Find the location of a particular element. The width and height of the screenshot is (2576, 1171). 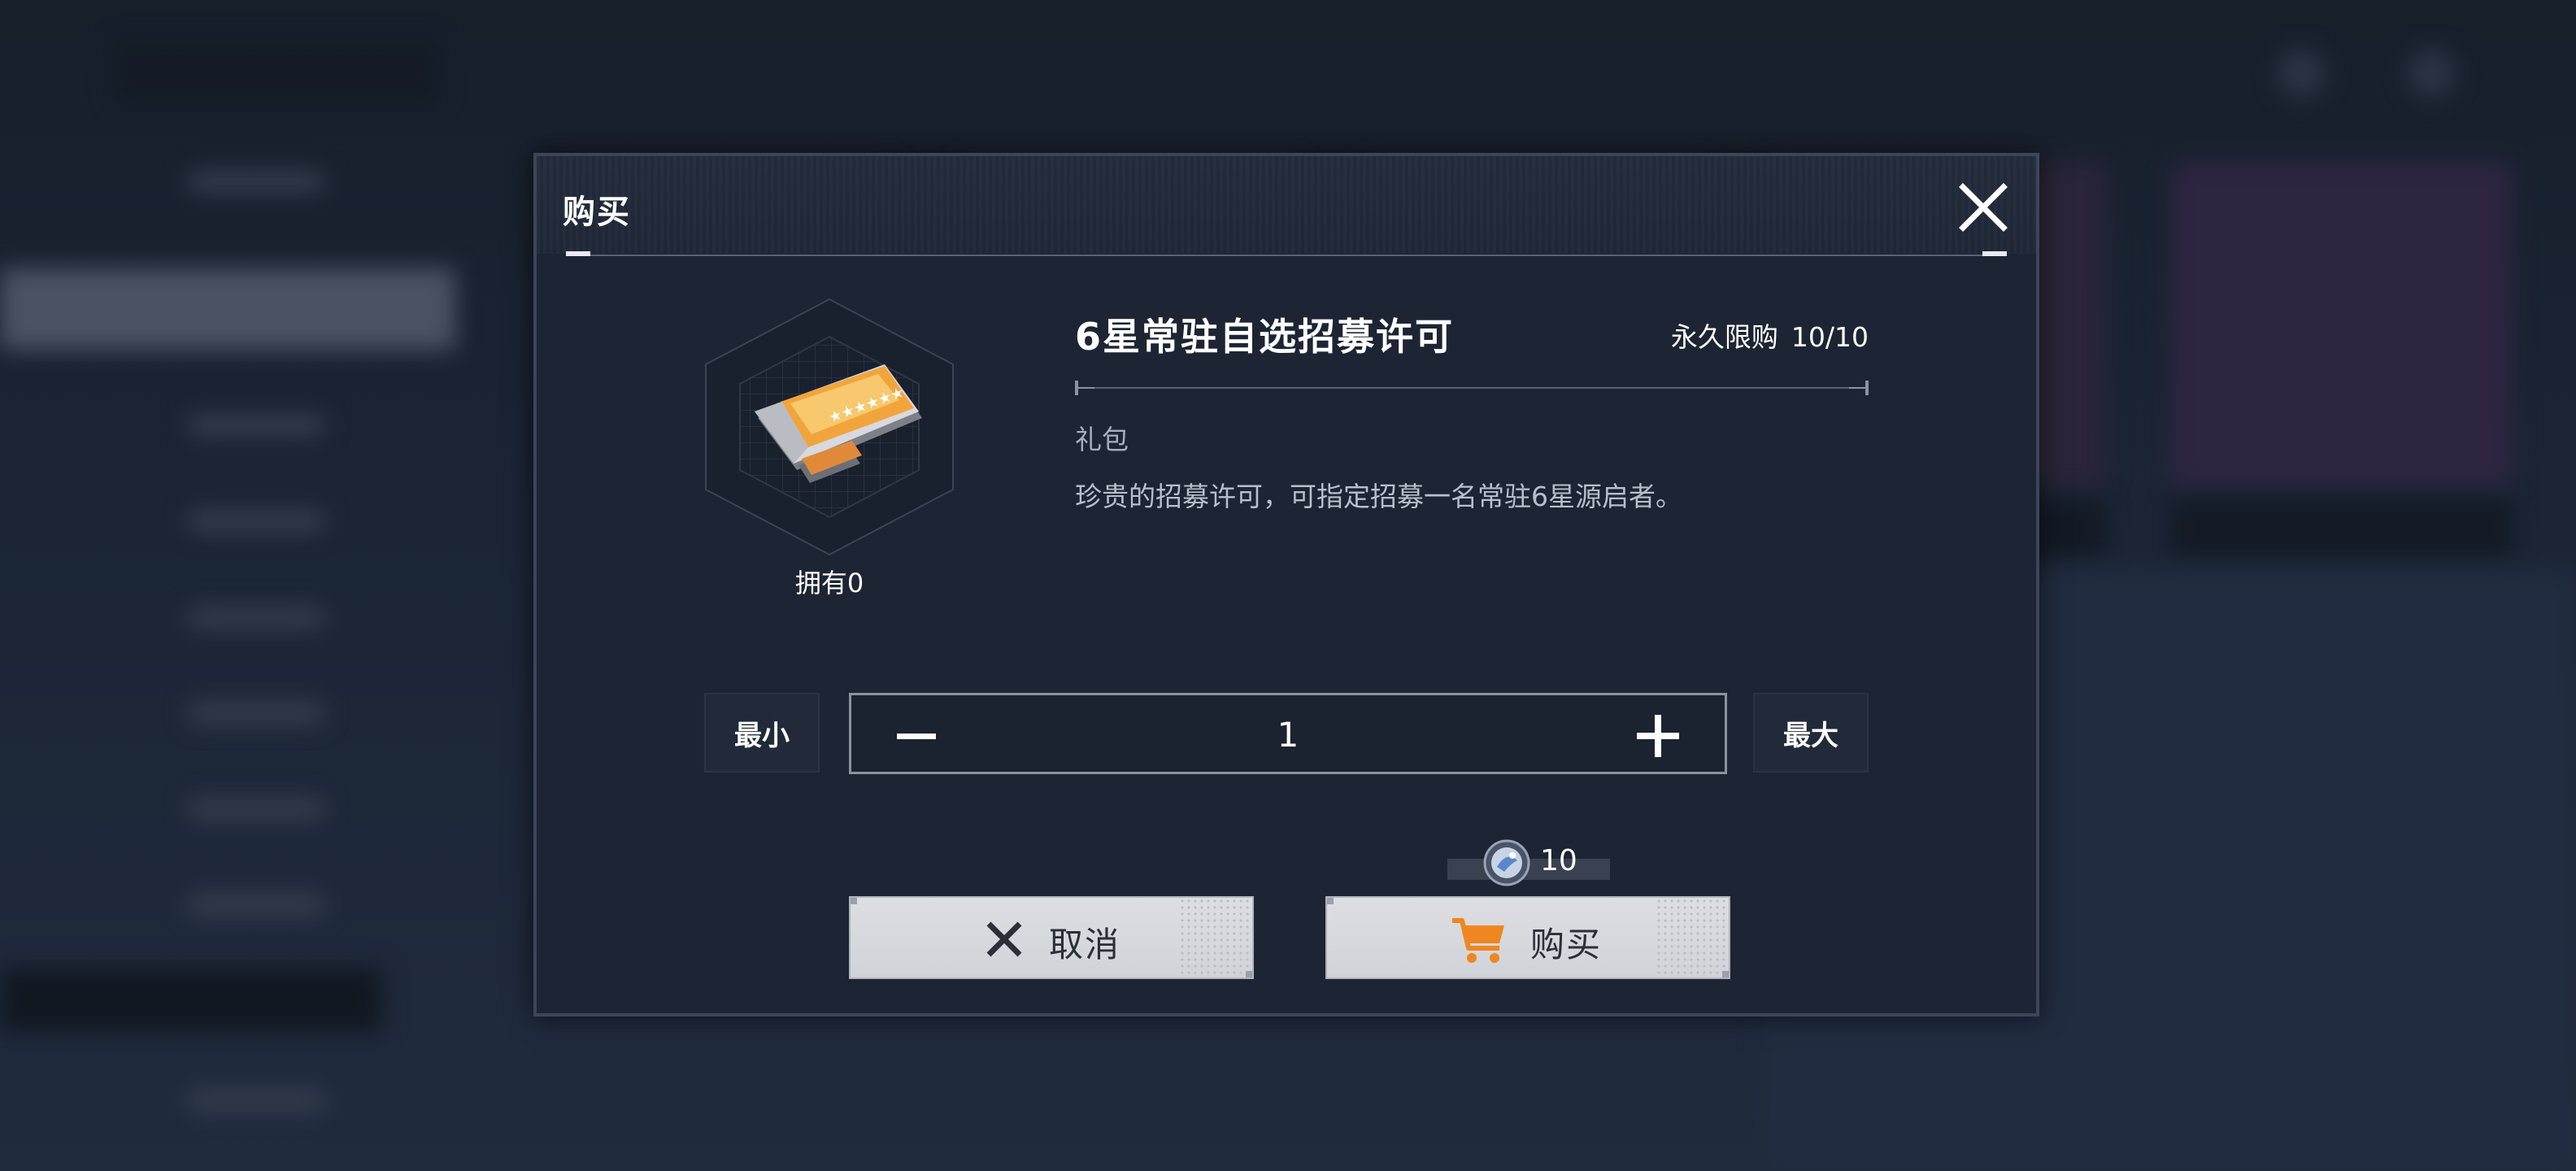

purchase-limit-label: 永久限购 is located at coordinates (1724, 337).